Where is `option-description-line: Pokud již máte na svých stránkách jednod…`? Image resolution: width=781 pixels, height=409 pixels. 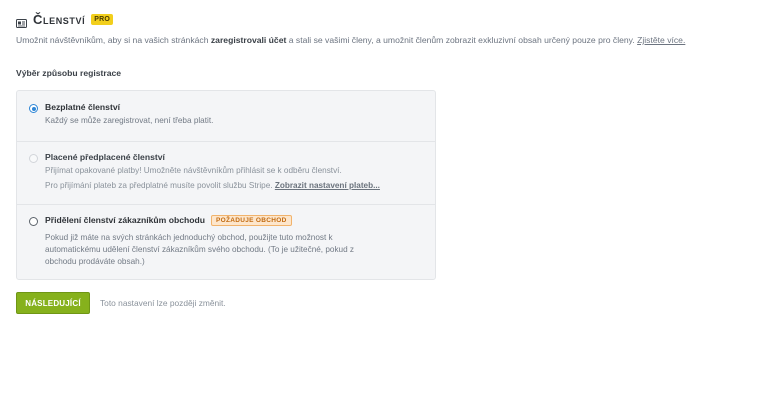
option-description-line: Pokud již máte na svých stránkách jednod… is located at coordinates (189, 237).